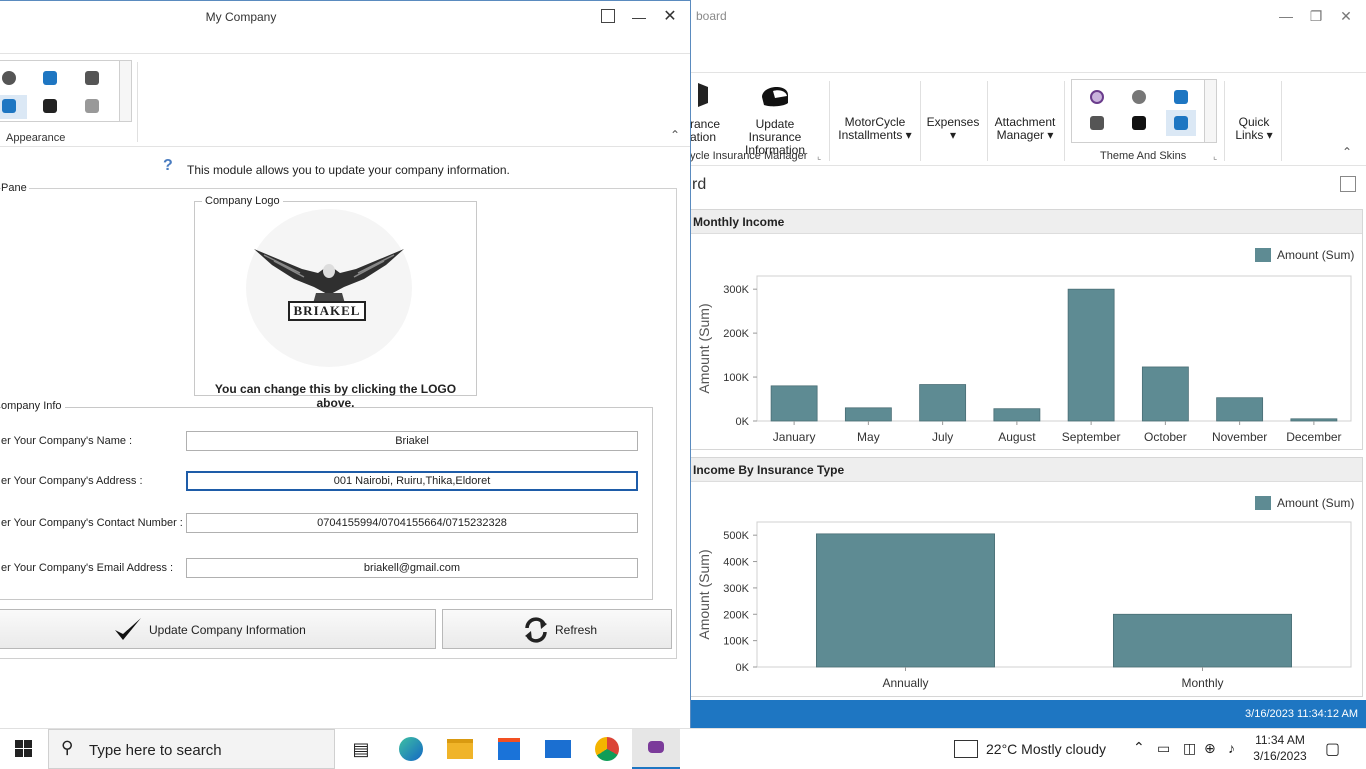 Image resolution: width=1366 pixels, height=769 pixels. I want to click on chevron-up-icon: ⌃, so click(1139, 747).